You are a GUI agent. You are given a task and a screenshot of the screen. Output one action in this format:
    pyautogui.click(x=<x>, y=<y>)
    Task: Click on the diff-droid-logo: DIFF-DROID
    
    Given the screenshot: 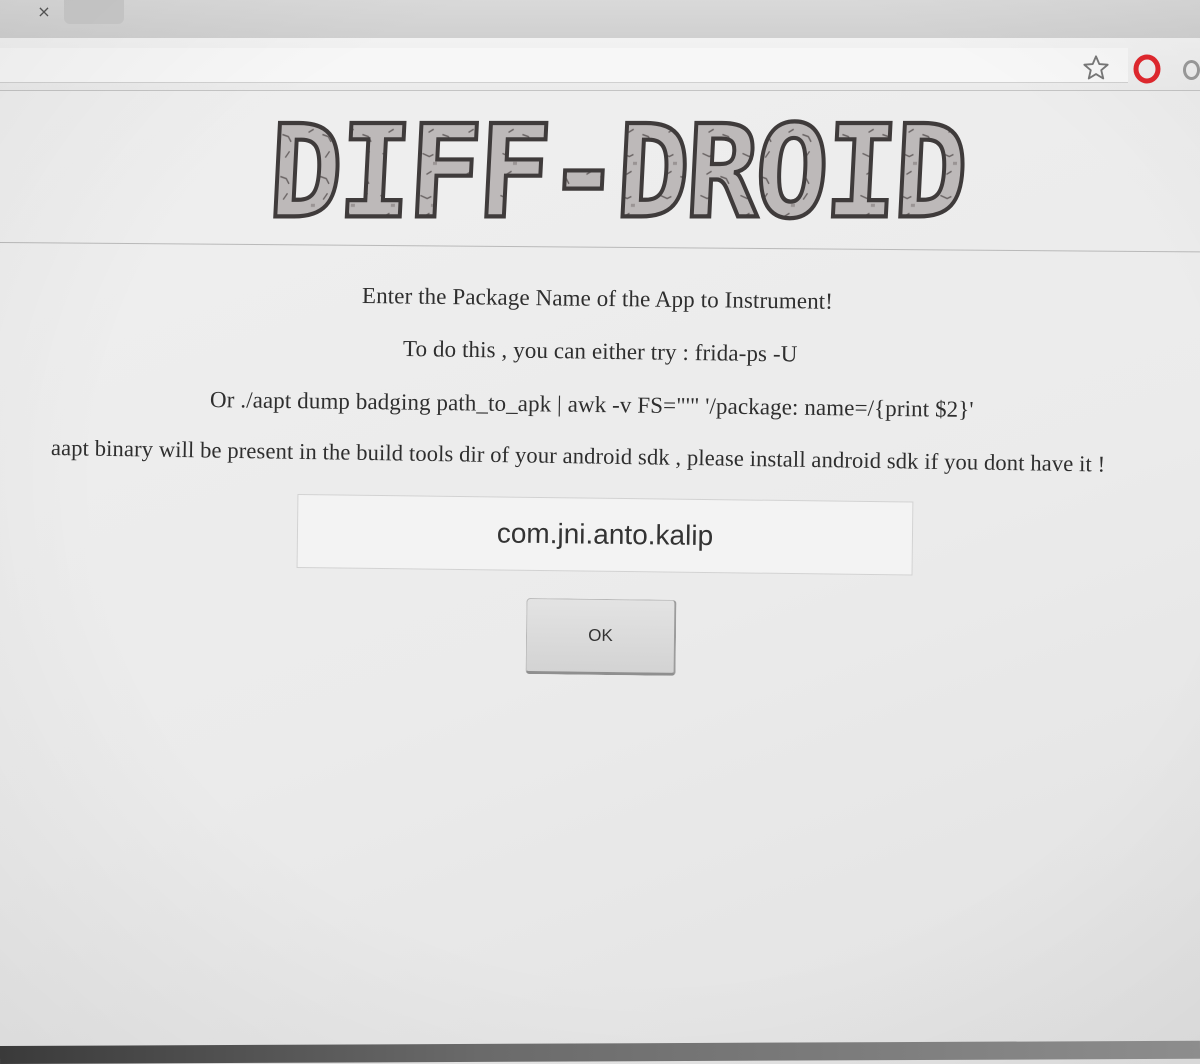 What is the action you would take?
    pyautogui.click(x=617, y=167)
    